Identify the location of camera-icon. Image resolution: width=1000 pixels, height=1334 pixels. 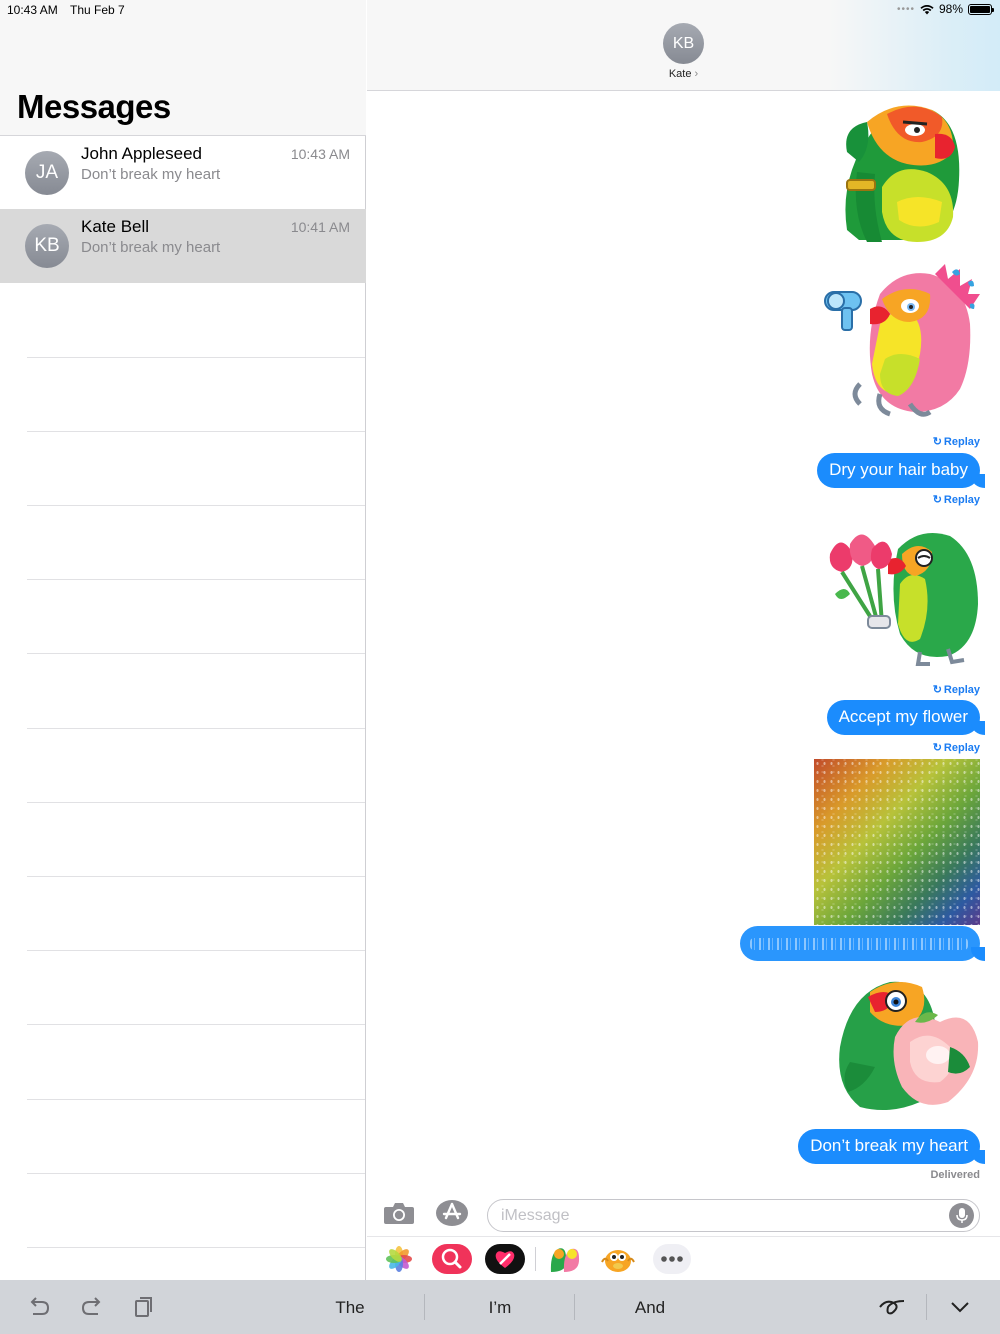
(399, 1213).